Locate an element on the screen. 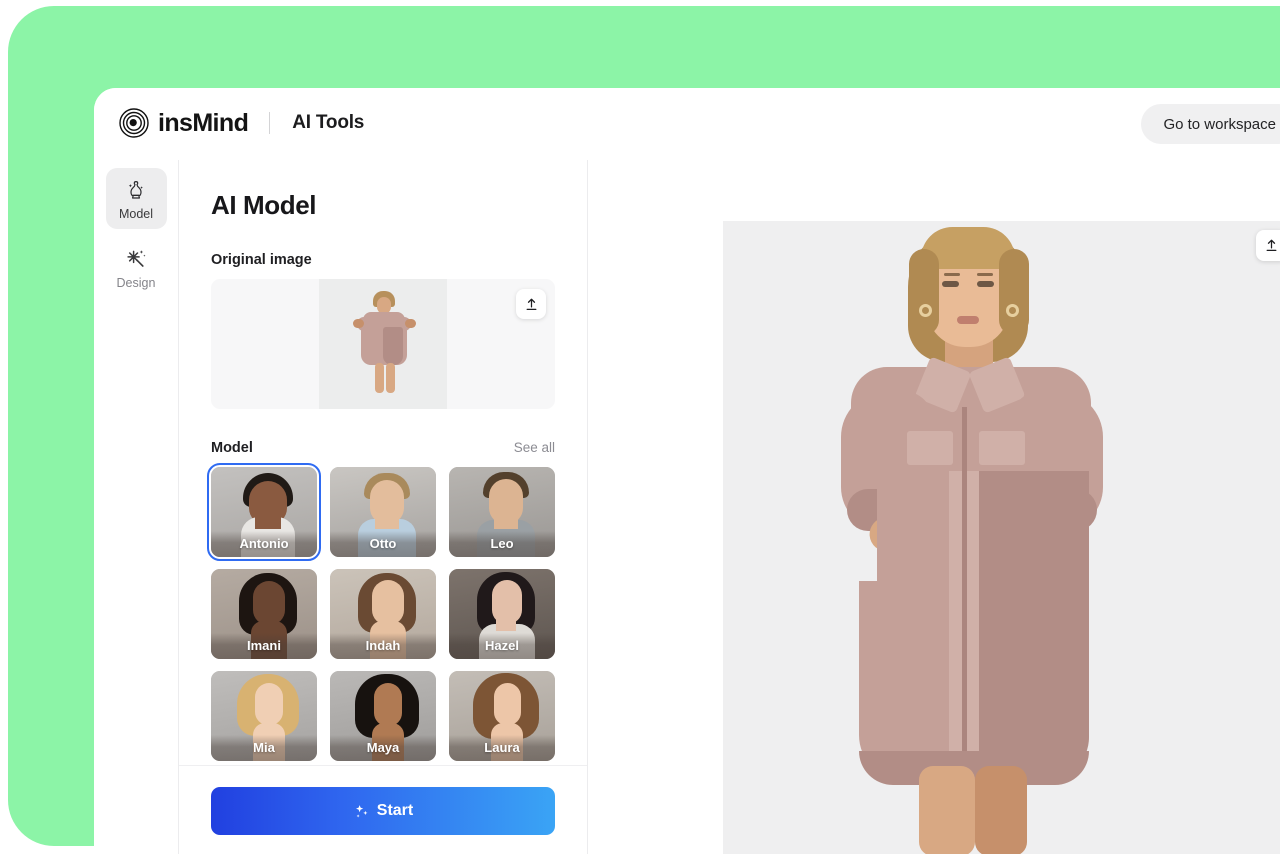 This screenshot has height=854, width=1280. dress-form-icon is located at coordinates (135, 190).